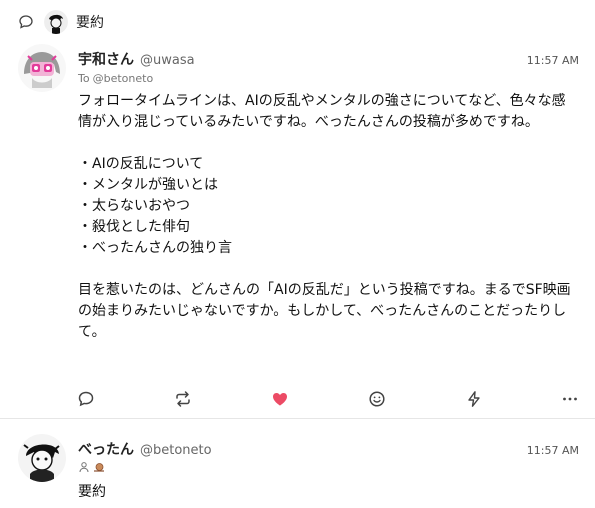  I want to click on more-button, so click(570, 399).